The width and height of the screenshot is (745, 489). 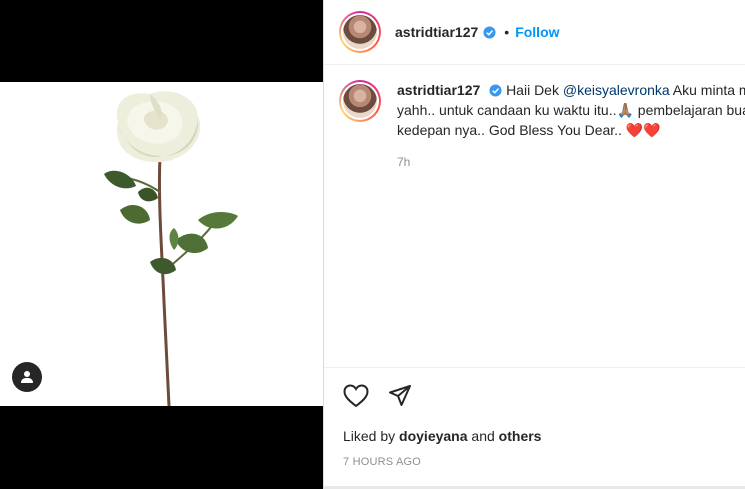 What do you see at coordinates (433, 436) in the screenshot?
I see `likes-user-link: doyieyana` at bounding box center [433, 436].